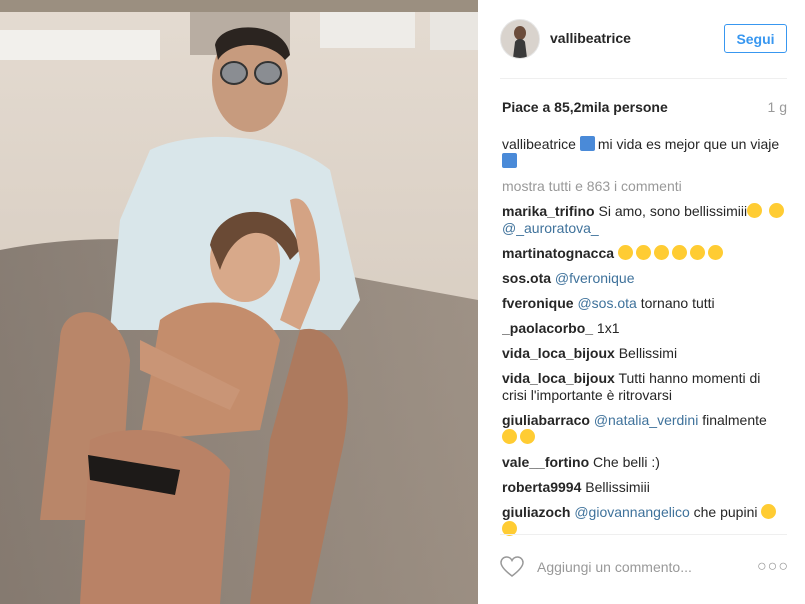 This screenshot has width=805, height=604. What do you see at coordinates (550, 228) in the screenshot?
I see `comment-mention: @_auroratova_` at bounding box center [550, 228].